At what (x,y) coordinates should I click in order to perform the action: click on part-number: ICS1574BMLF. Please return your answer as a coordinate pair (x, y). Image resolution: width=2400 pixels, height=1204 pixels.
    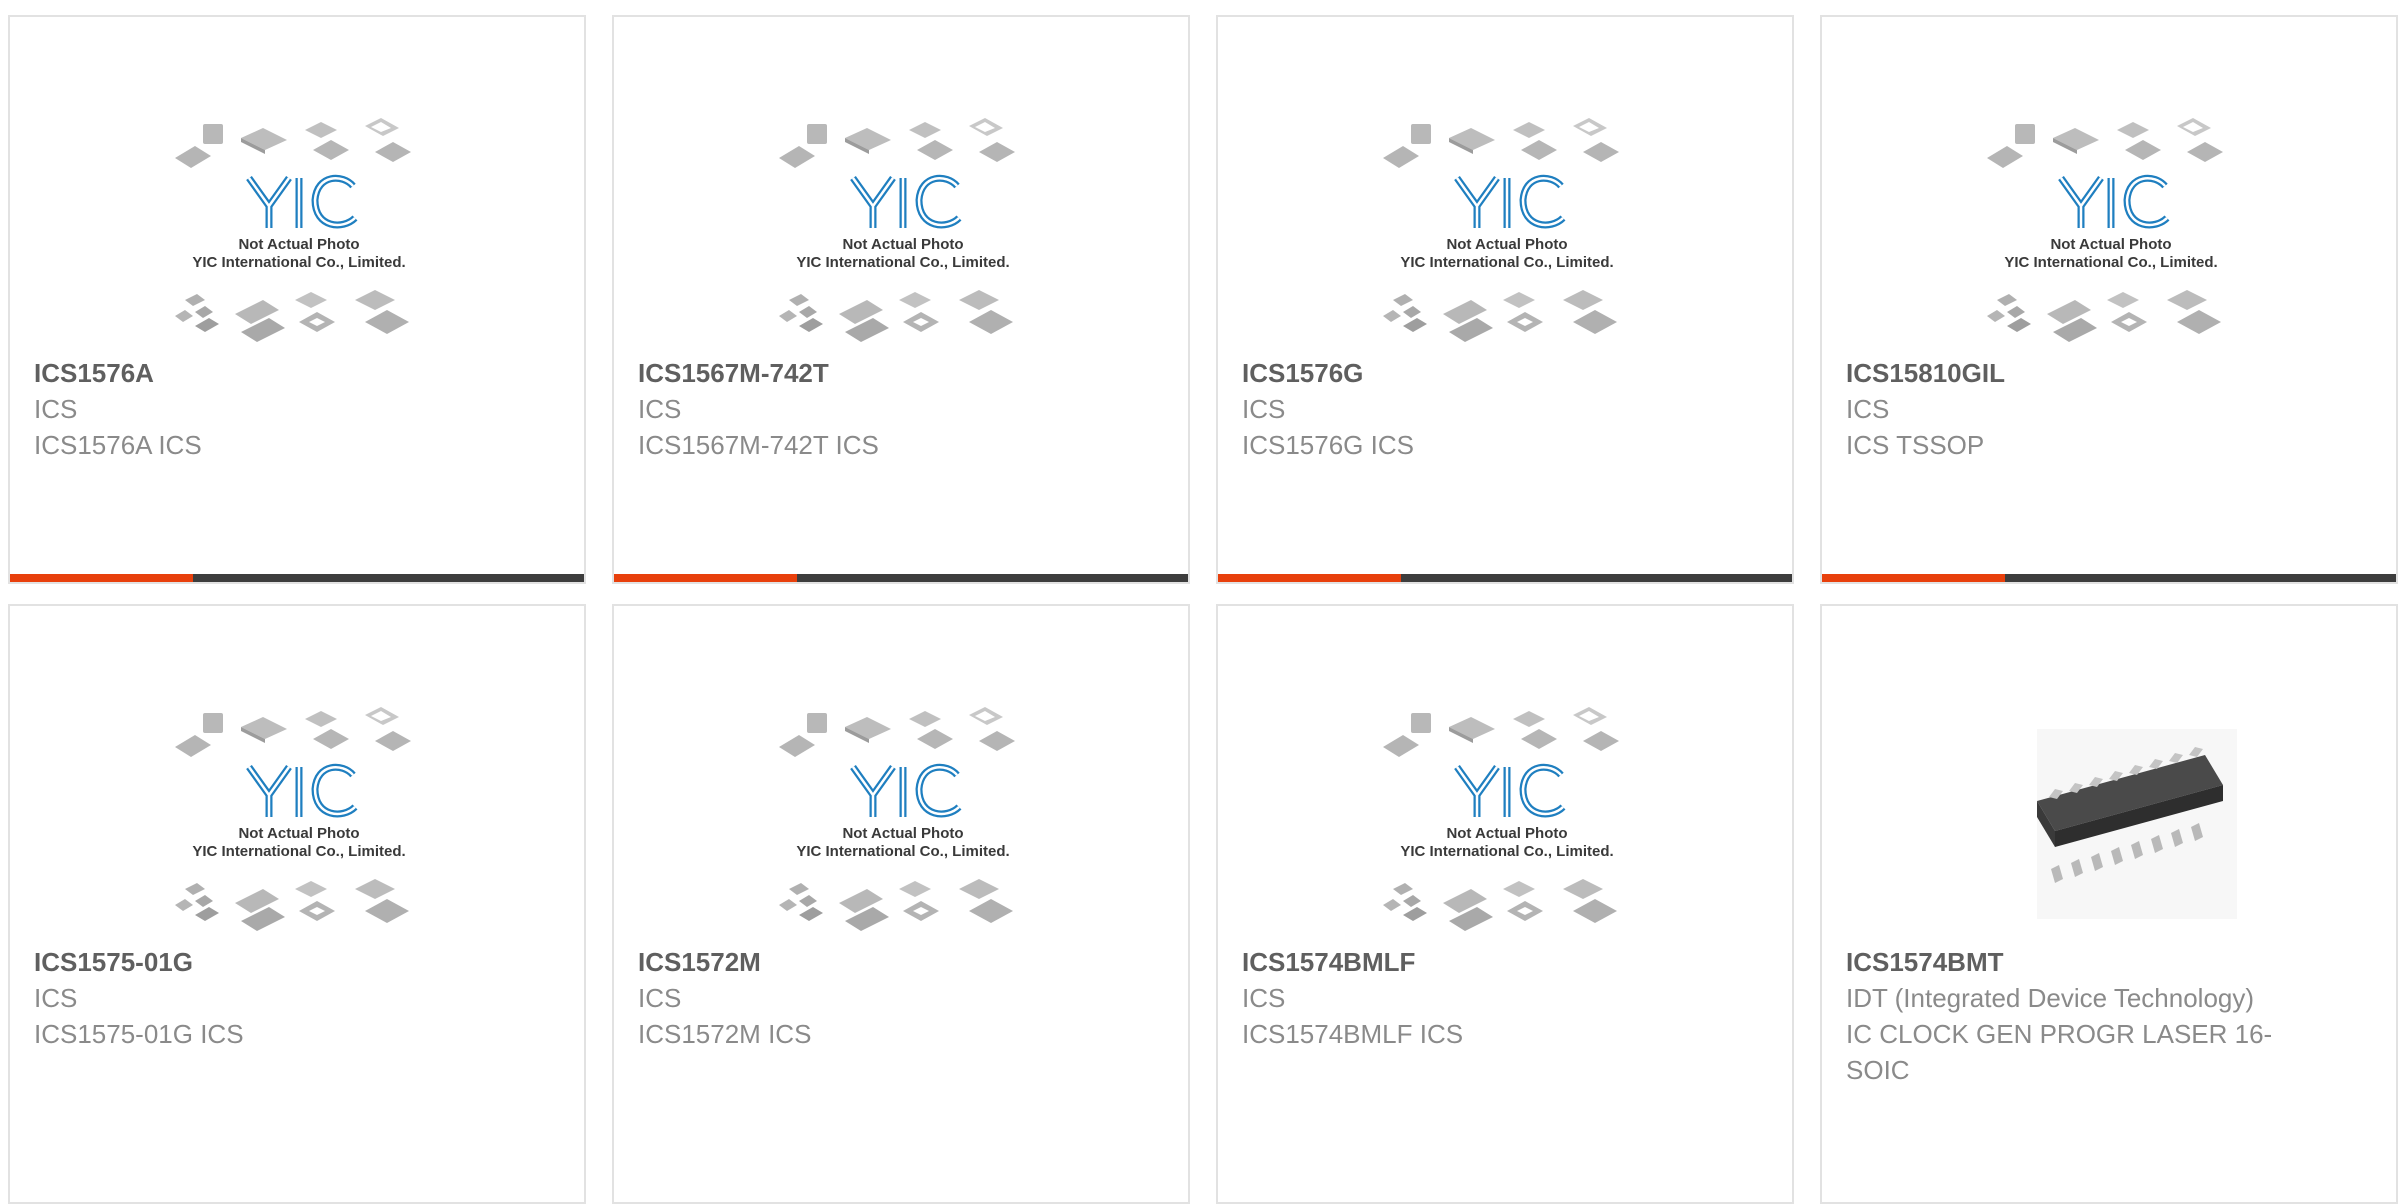
    Looking at the image, I should click on (1467, 962).